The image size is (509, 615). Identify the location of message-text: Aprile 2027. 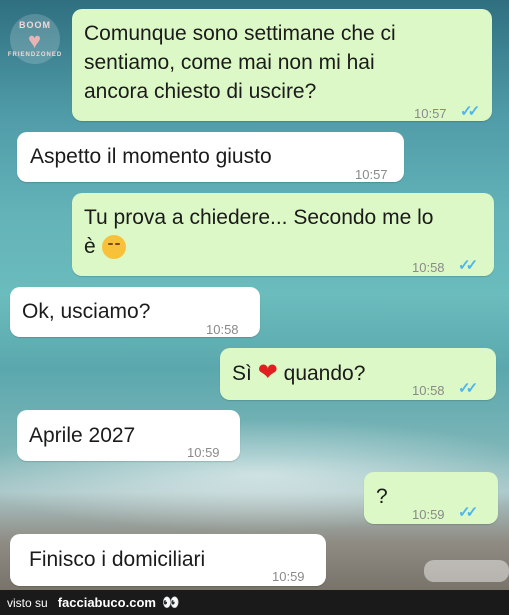
(82, 435).